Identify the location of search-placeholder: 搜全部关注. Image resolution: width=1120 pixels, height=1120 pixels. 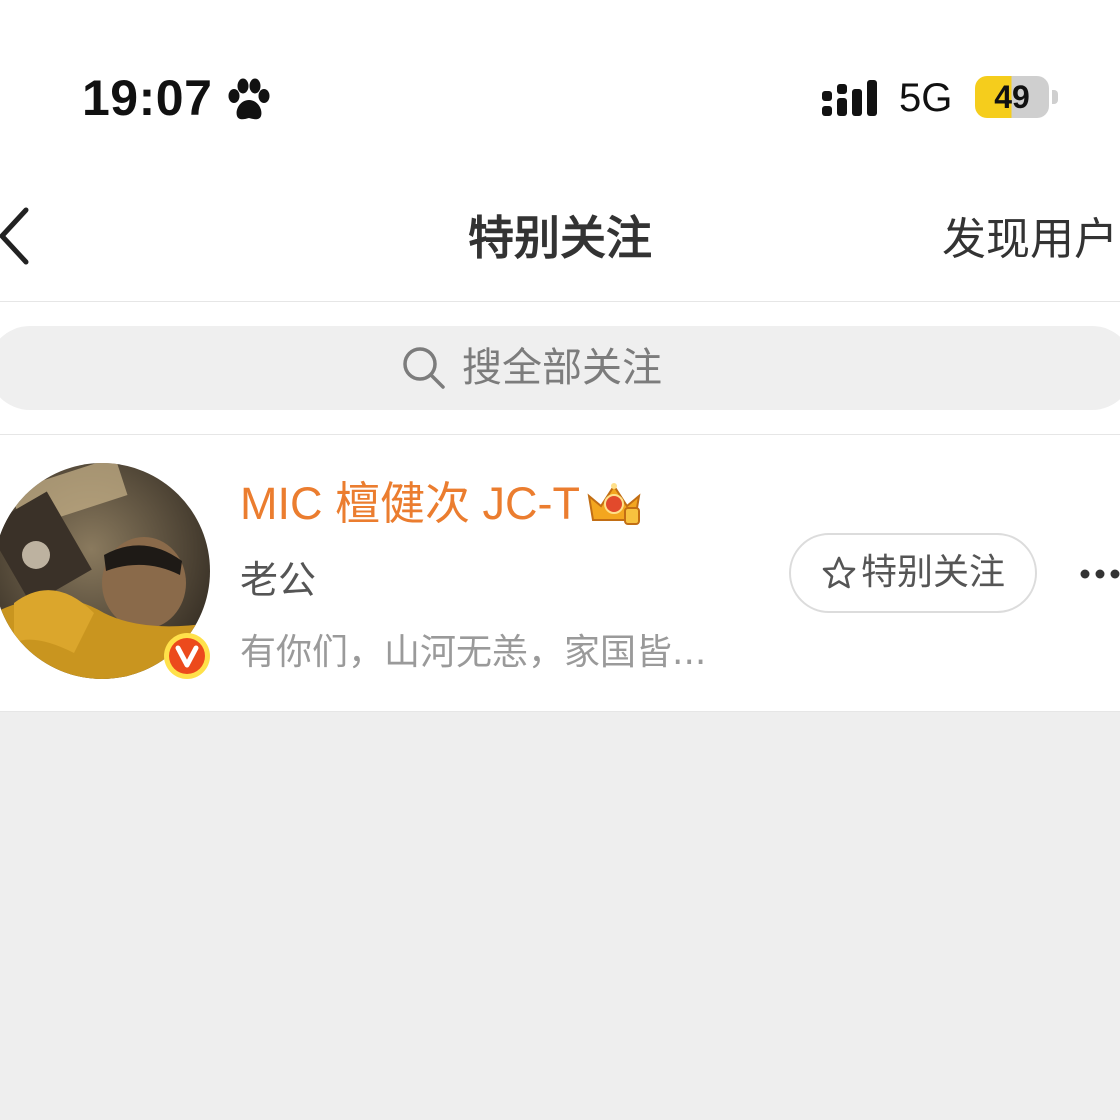
(562, 368).